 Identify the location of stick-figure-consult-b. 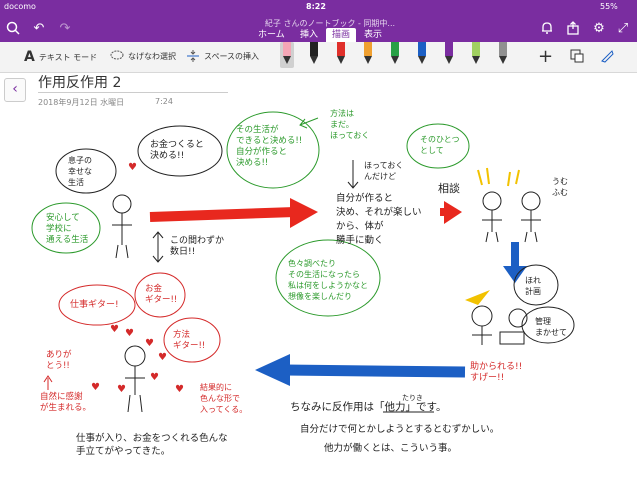
(531, 217).